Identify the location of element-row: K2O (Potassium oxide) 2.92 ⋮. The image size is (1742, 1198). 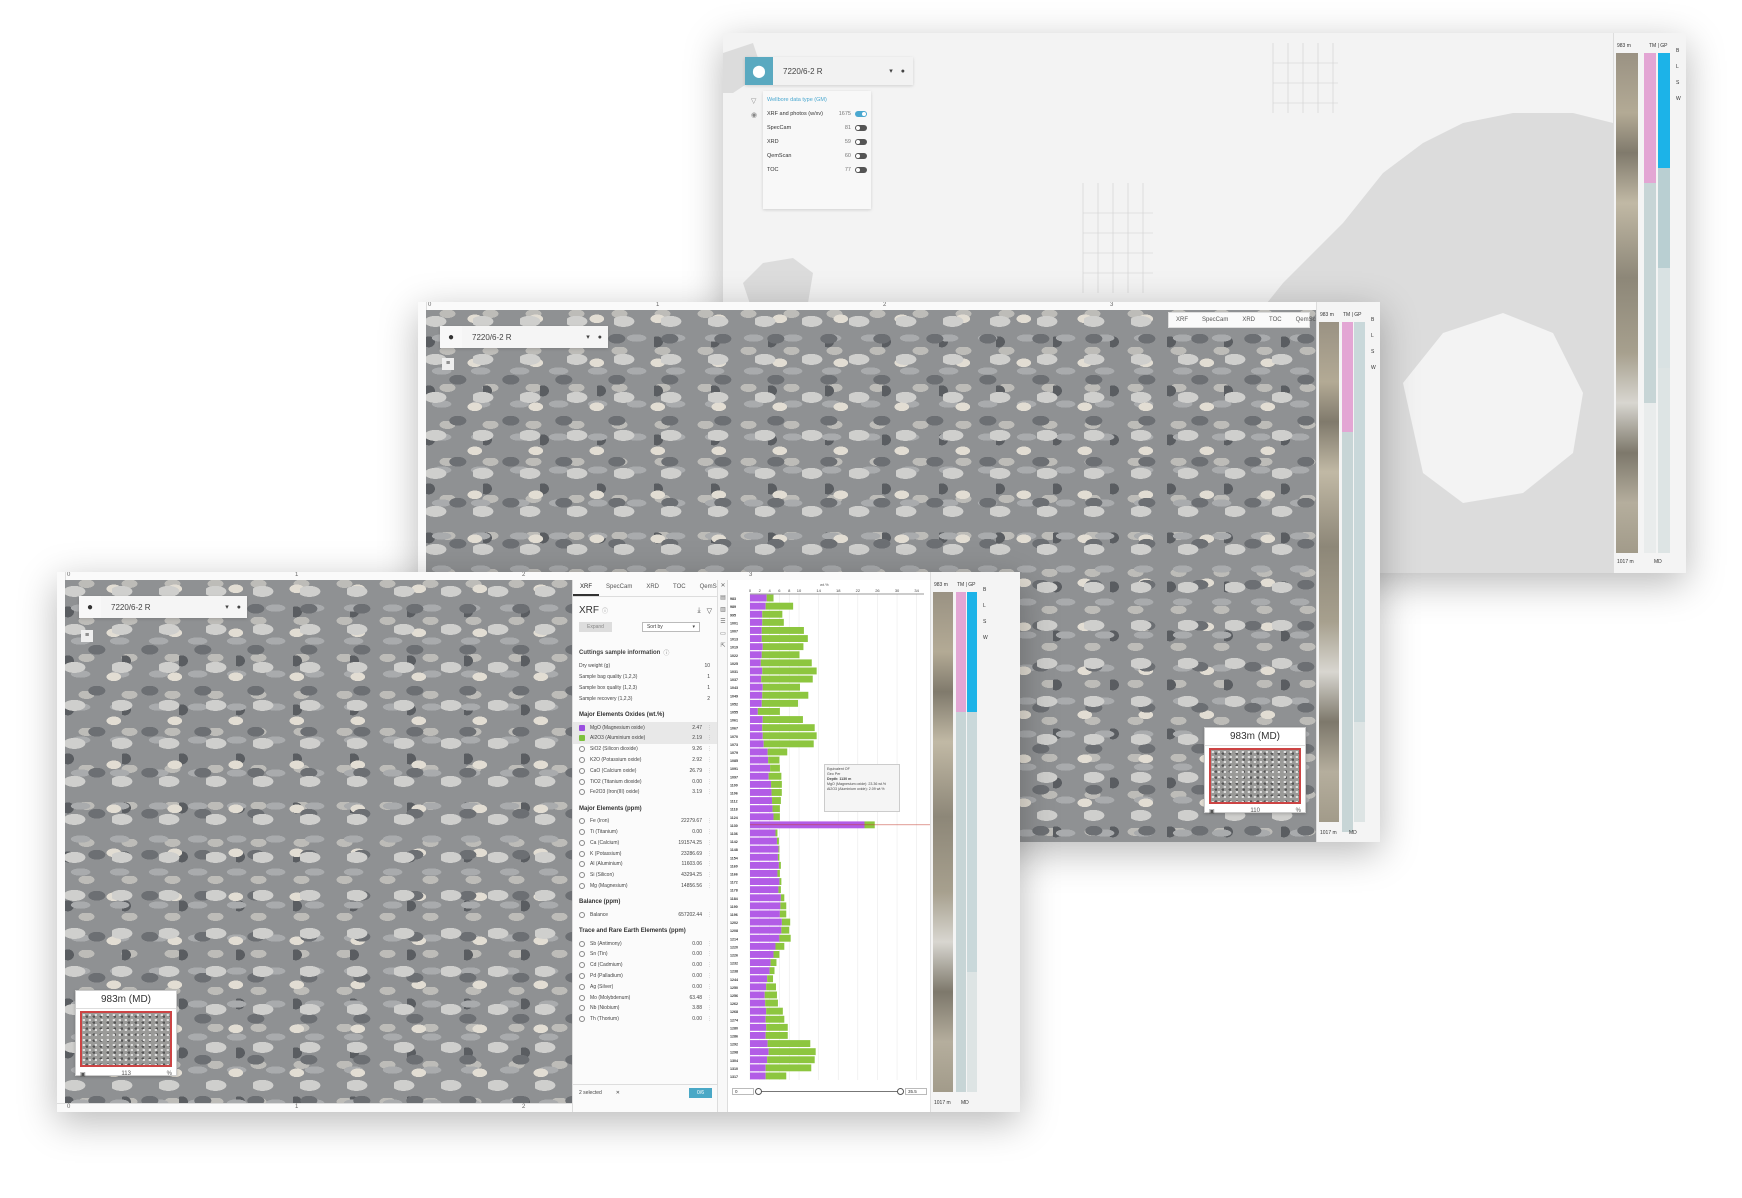
(645, 760).